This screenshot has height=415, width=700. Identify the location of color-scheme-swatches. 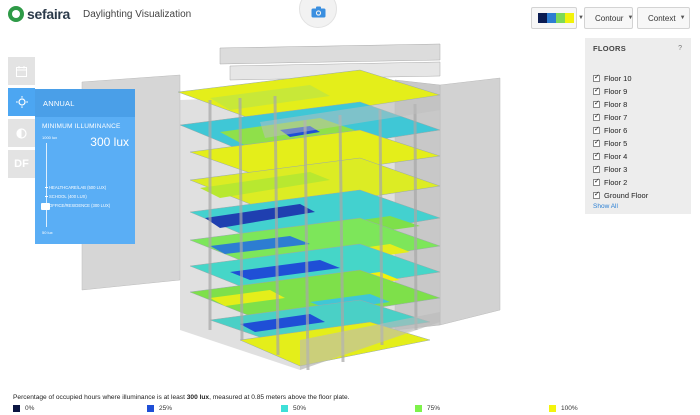
(556, 18).